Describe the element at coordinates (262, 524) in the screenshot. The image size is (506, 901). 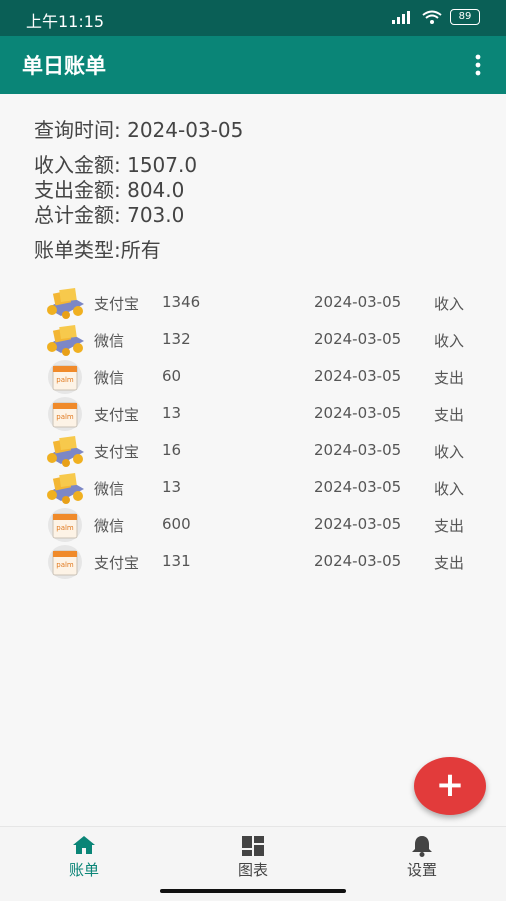
I see `bill-item: palm 微信 600 2024-03-05 支出` at that location.